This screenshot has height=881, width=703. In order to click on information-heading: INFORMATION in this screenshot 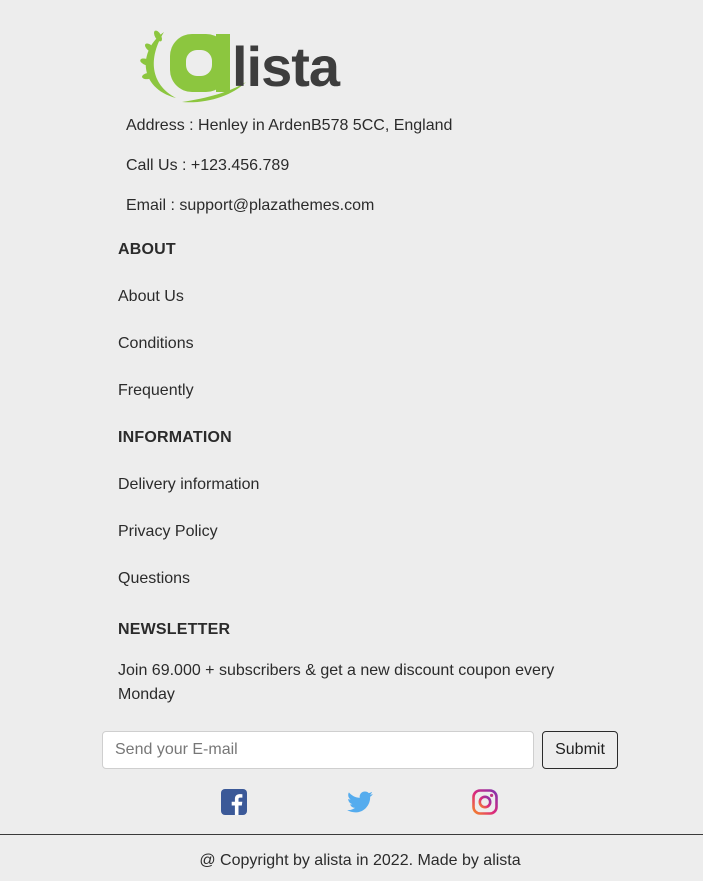, I will do `click(175, 437)`.